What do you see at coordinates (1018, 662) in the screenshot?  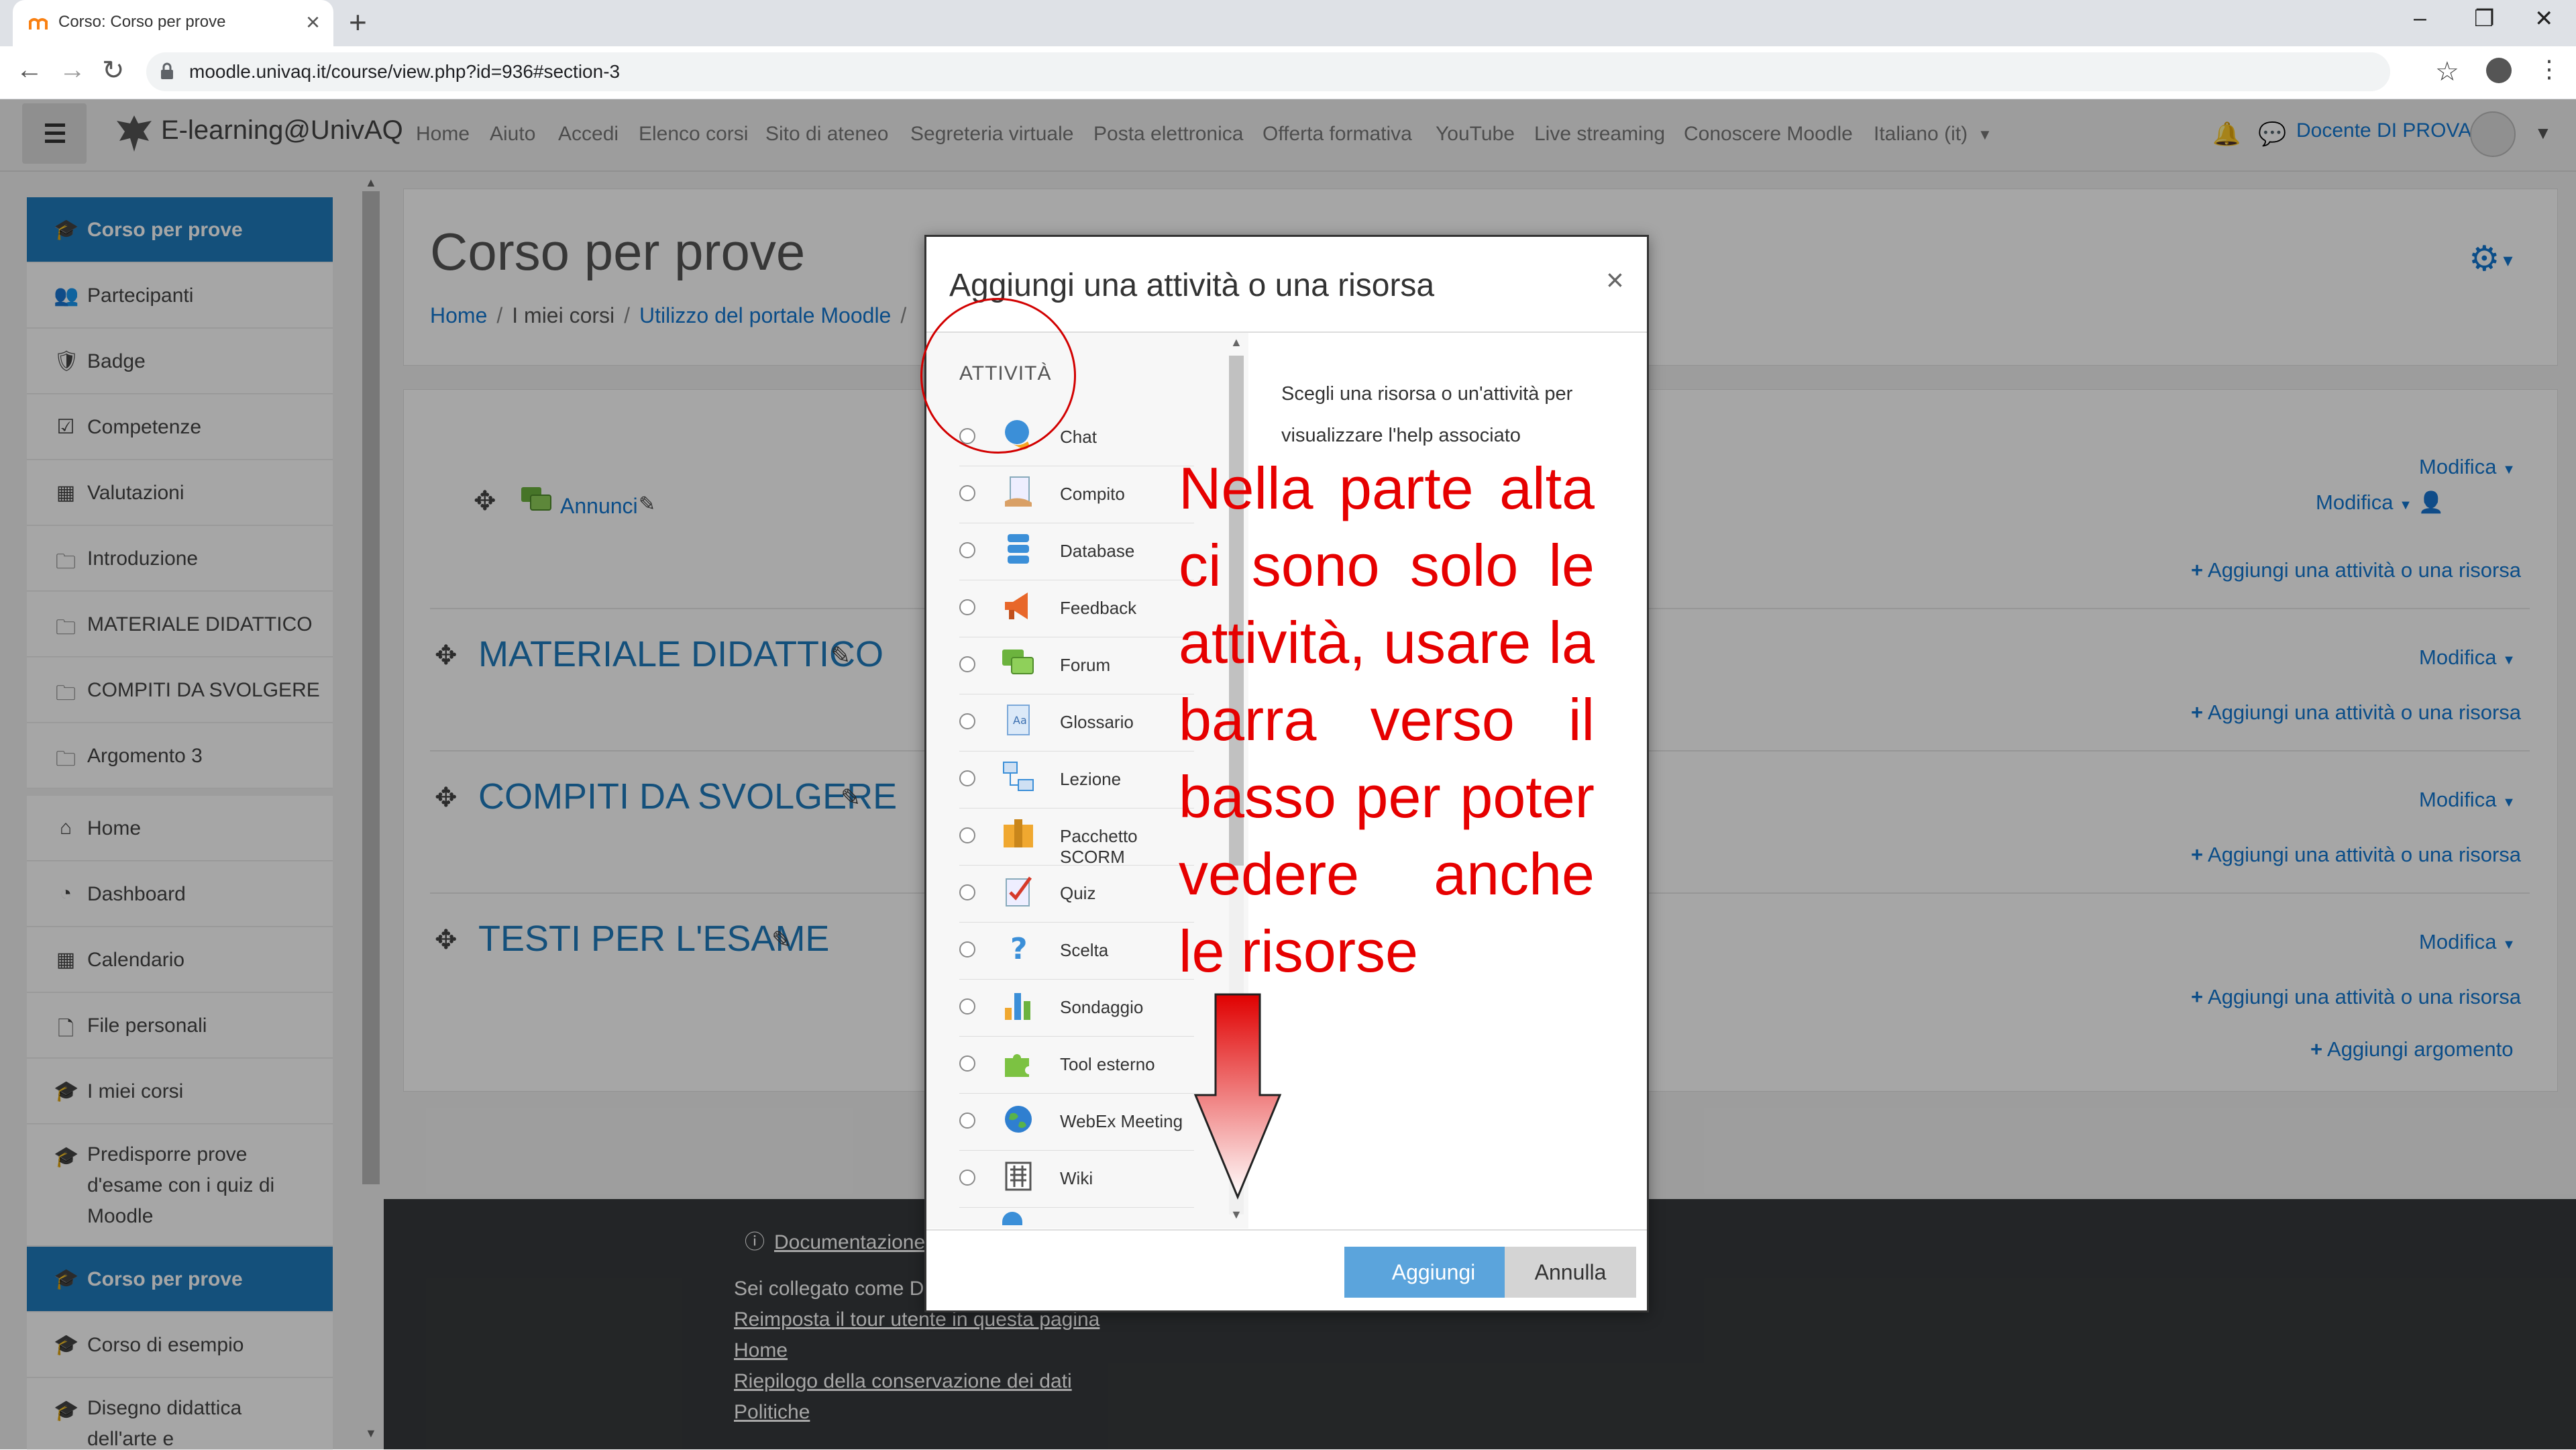 I see `forum-icon` at bounding box center [1018, 662].